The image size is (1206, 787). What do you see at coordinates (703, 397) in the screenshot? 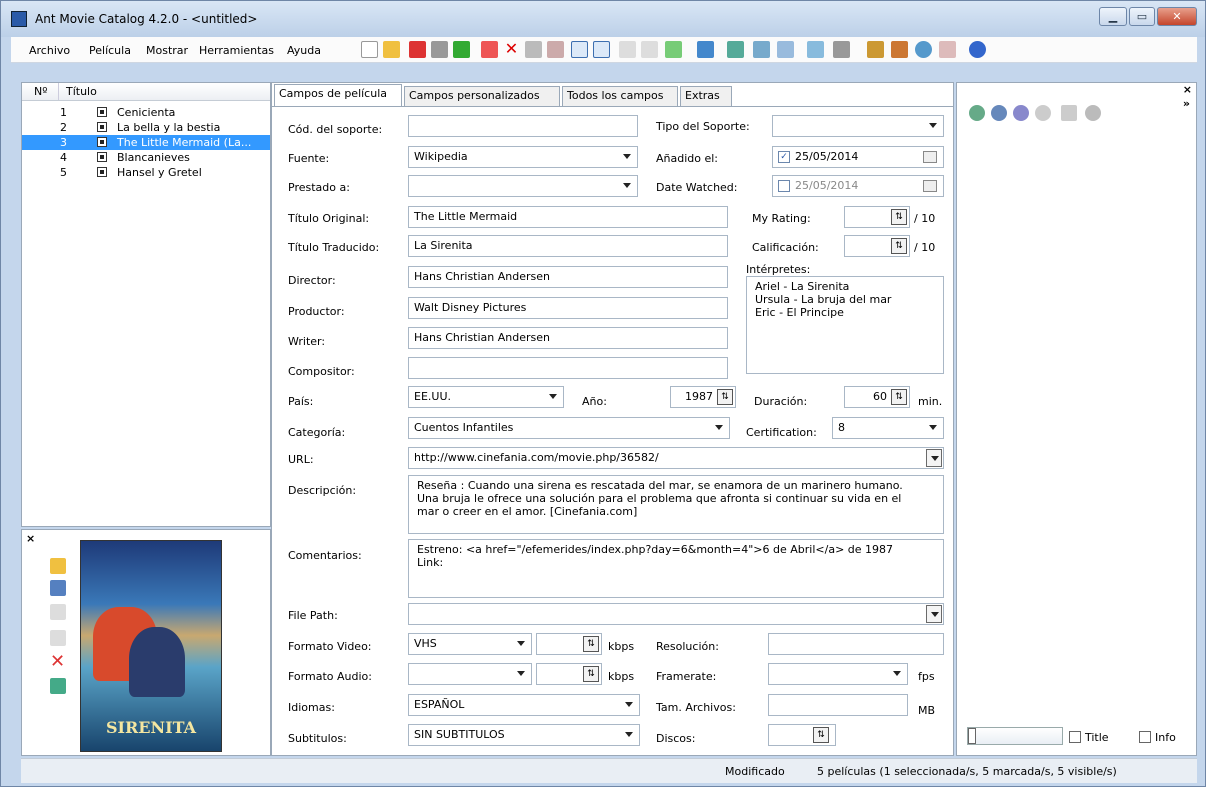
I see `ano-field: 1987 ⇅` at bounding box center [703, 397].